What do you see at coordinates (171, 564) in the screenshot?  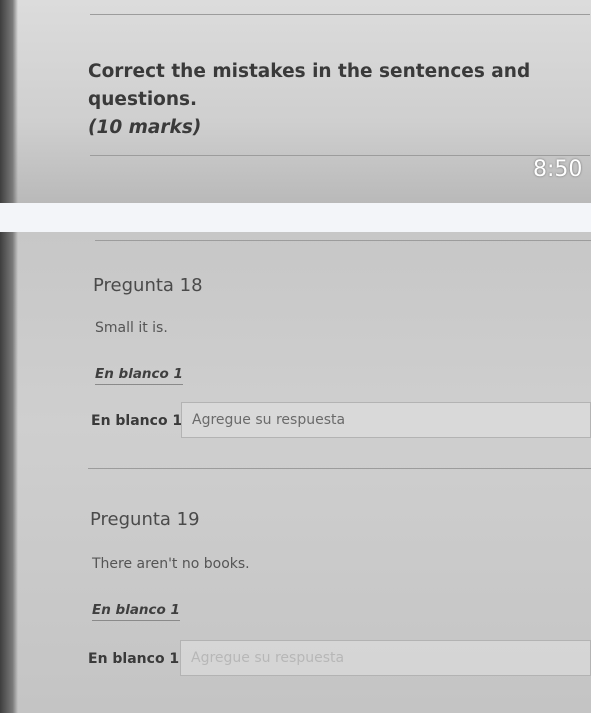 I see `question-sentence: There aren't no books.` at bounding box center [171, 564].